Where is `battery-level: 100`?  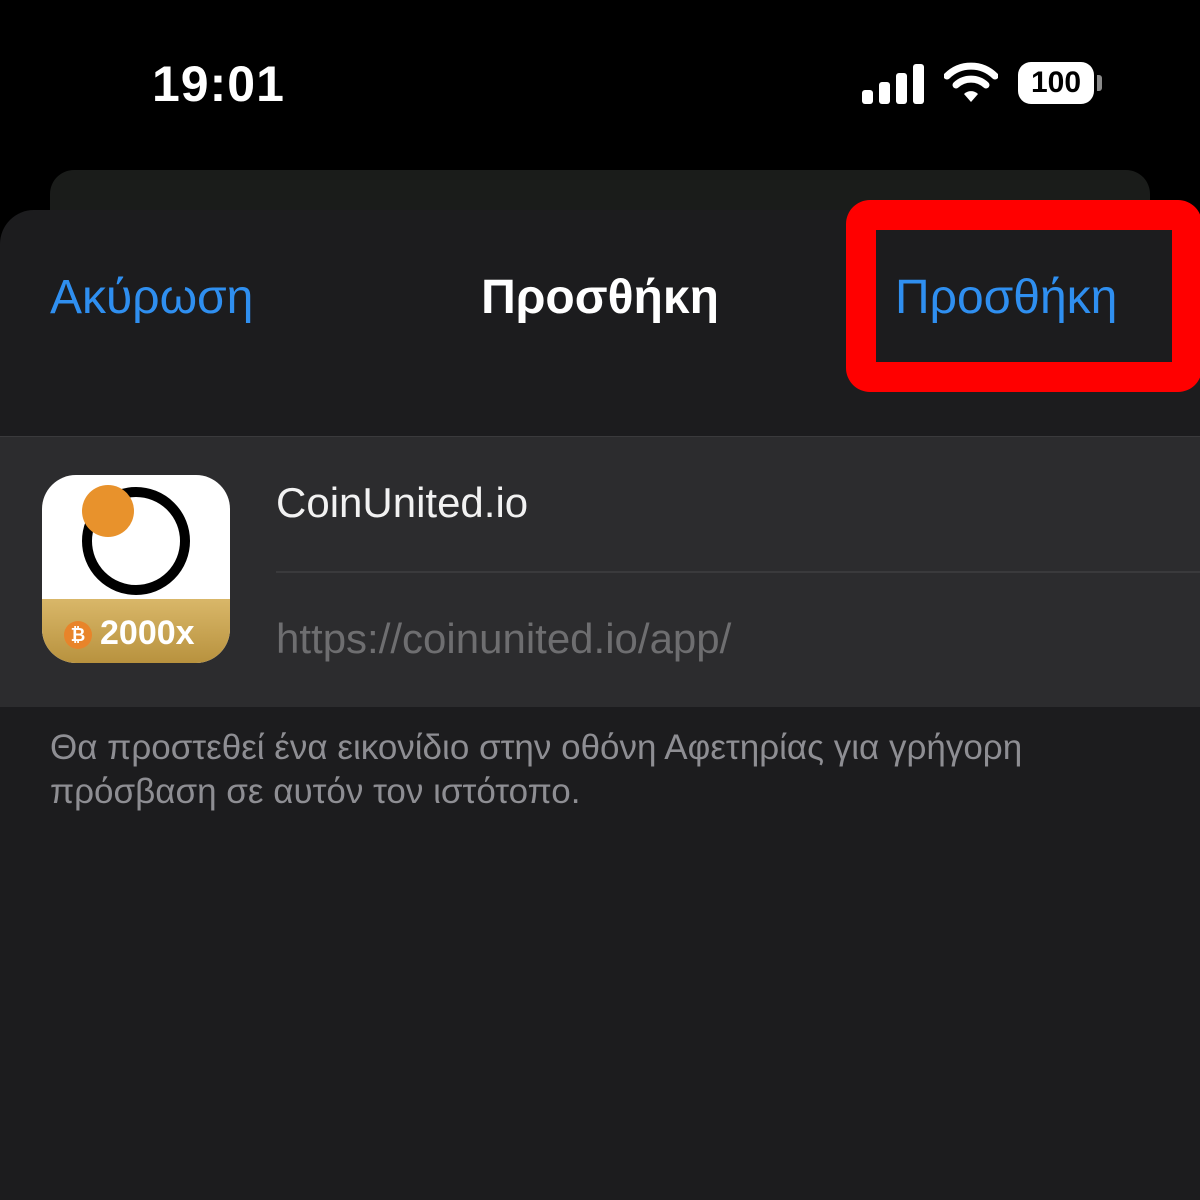
battery-level: 100 is located at coordinates (1056, 82).